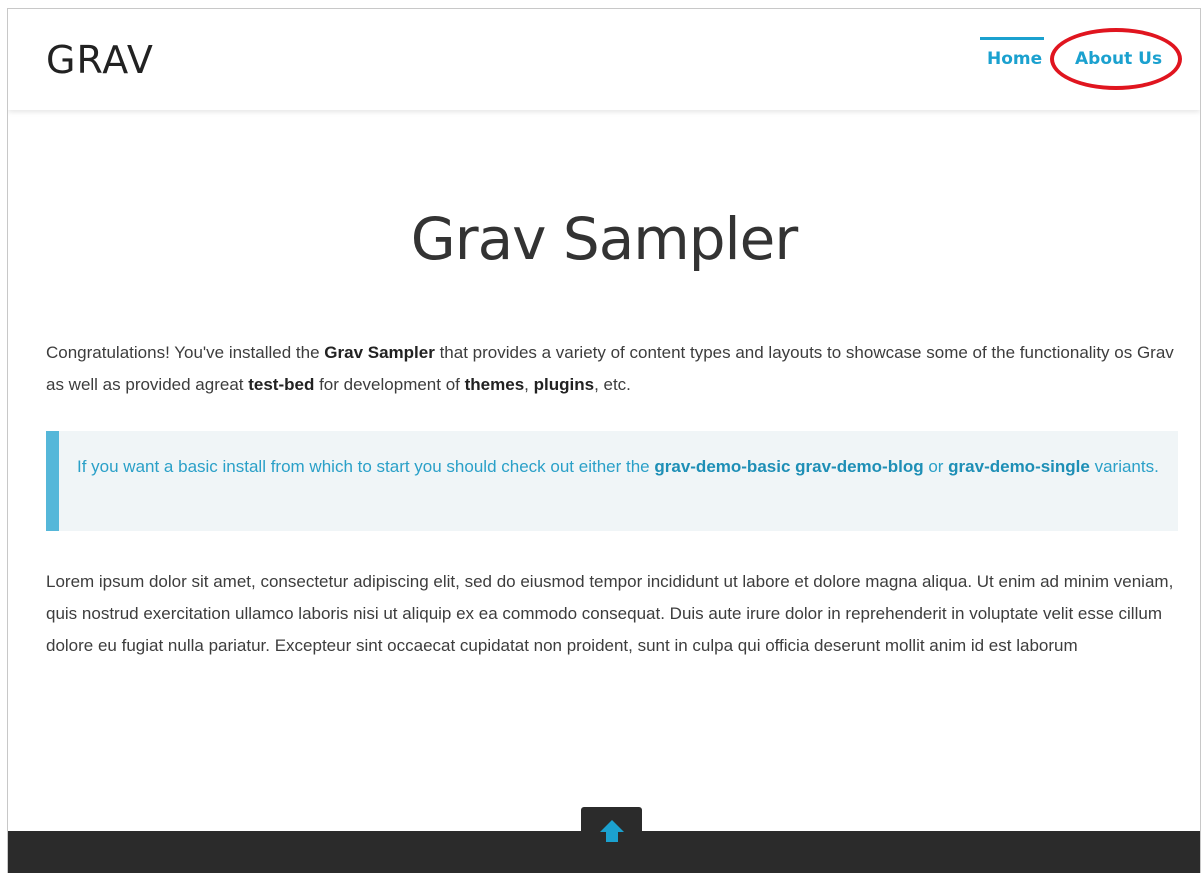 The image size is (1202, 873). What do you see at coordinates (859, 466) in the screenshot?
I see `link-grav-demo-blog: grav-demo-blog` at bounding box center [859, 466].